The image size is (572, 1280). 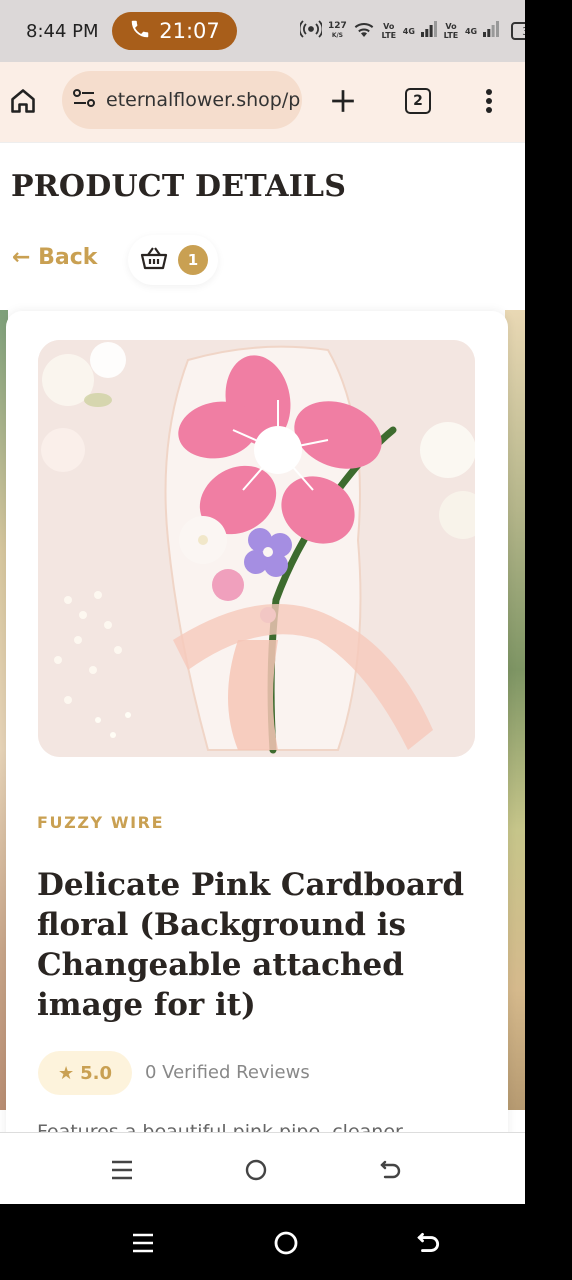 What do you see at coordinates (66, 1073) in the screenshot?
I see `star-icon: ★` at bounding box center [66, 1073].